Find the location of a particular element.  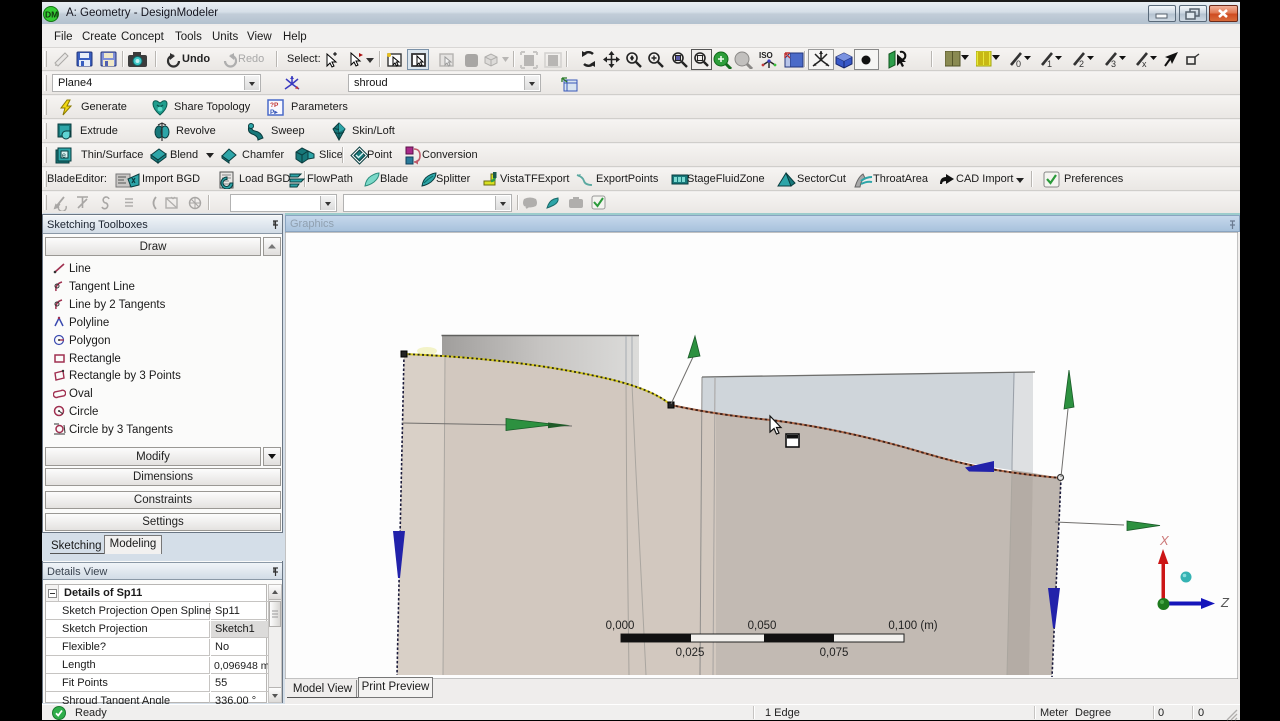

svg-text: ISO is located at coordinates (766, 55).